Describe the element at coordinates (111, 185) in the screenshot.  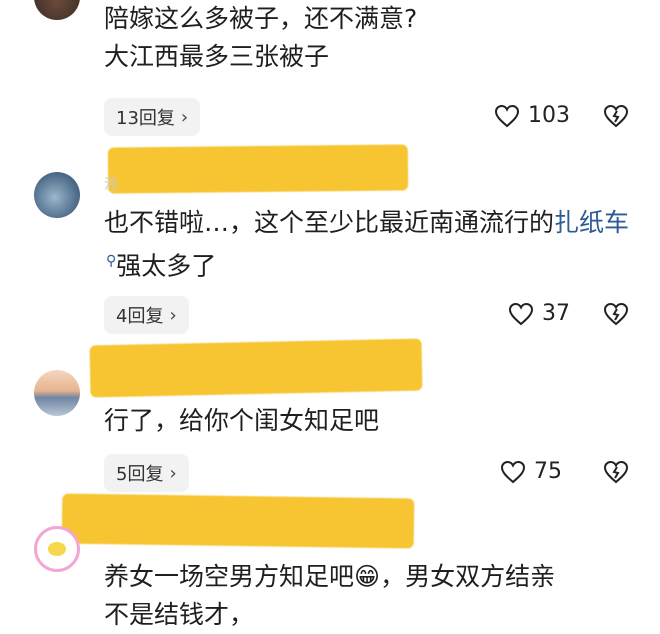
I see `username-faded: 流` at that location.